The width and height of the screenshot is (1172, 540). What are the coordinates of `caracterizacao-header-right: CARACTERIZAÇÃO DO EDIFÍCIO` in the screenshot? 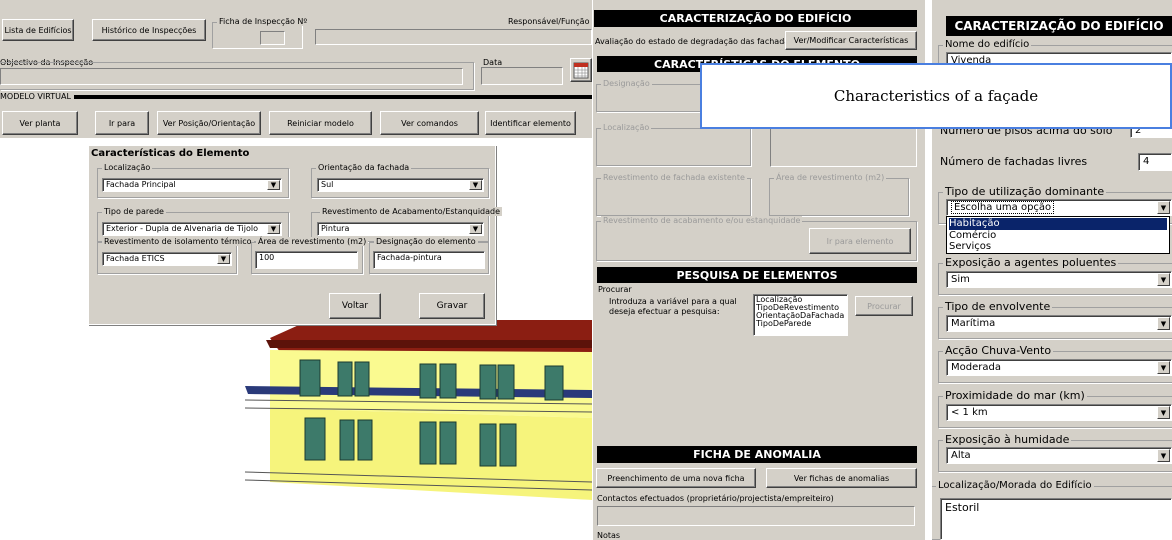 It's located at (1059, 26).